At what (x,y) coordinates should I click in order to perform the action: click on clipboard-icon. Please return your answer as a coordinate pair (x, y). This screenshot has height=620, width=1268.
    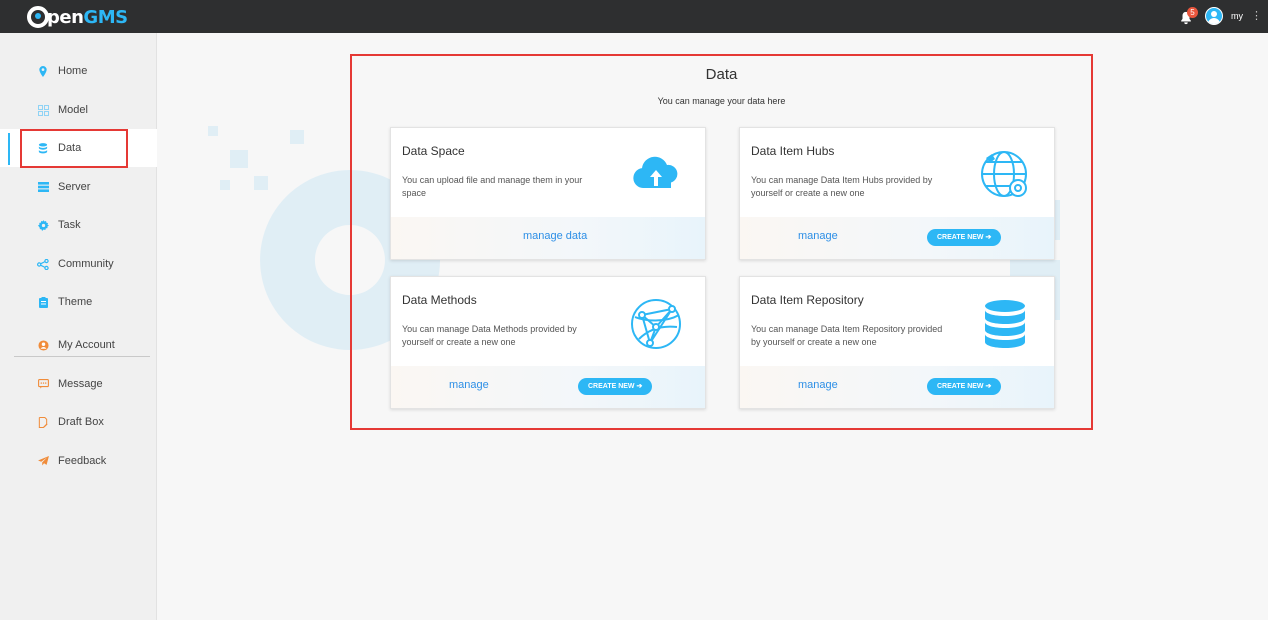
    Looking at the image, I should click on (43, 302).